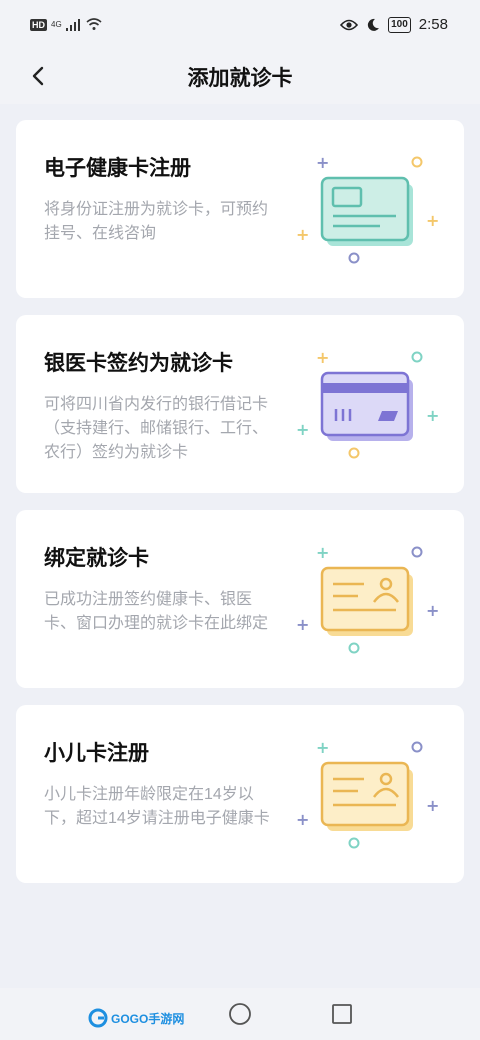 The height and width of the screenshot is (1040, 480). What do you see at coordinates (117, 168) in the screenshot?
I see `card-title: 电子健康卡注册` at bounding box center [117, 168].